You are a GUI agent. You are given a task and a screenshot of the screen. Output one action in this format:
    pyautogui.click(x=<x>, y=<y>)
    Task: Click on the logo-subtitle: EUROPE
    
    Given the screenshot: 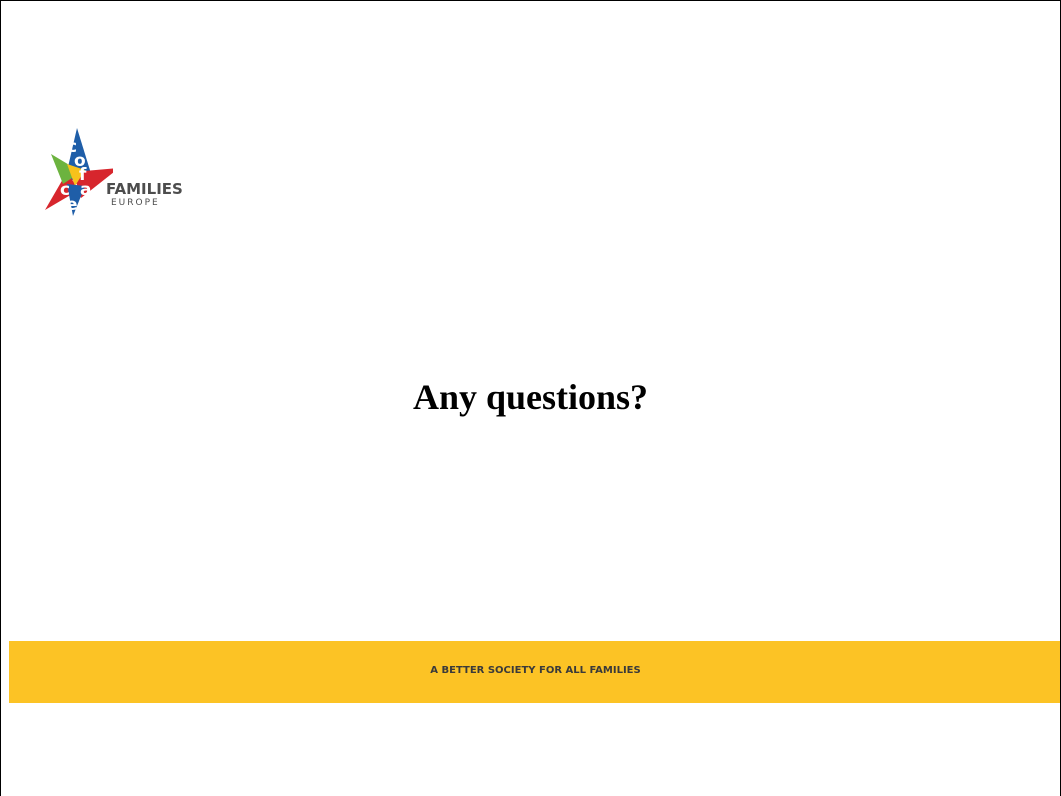 What is the action you would take?
    pyautogui.click(x=135, y=203)
    